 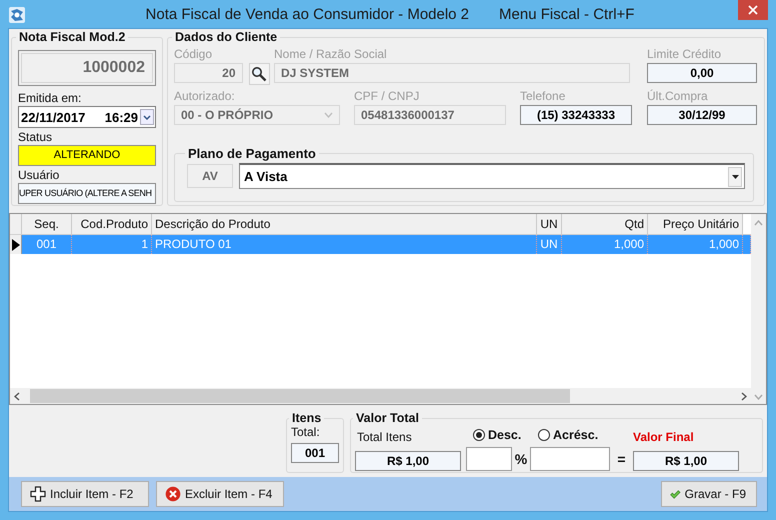 I want to click on input-field: (15) 33243333, so click(x=576, y=115).